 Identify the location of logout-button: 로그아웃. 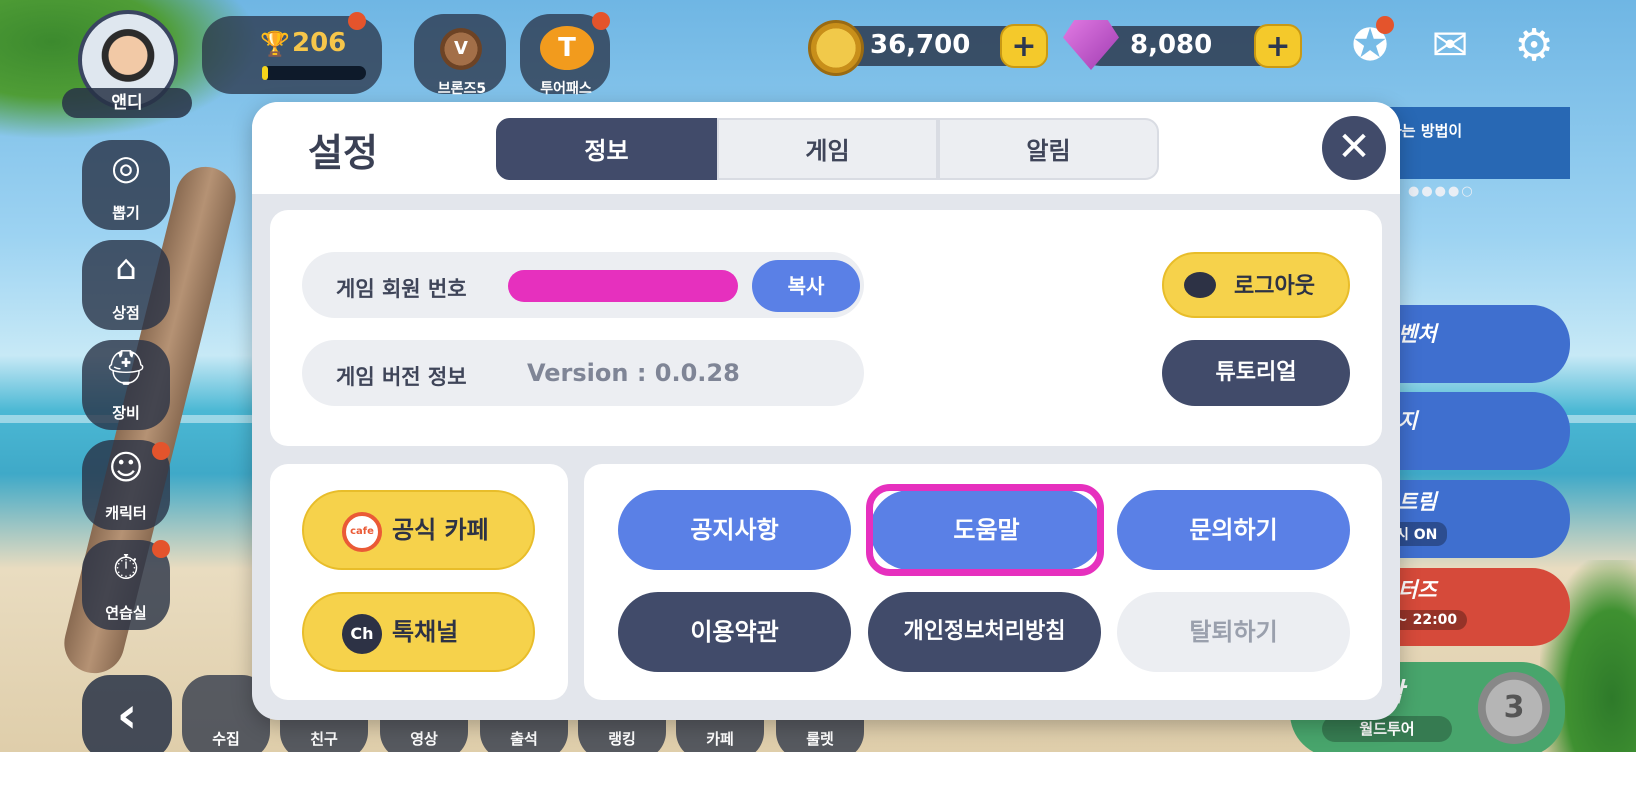
(1256, 285).